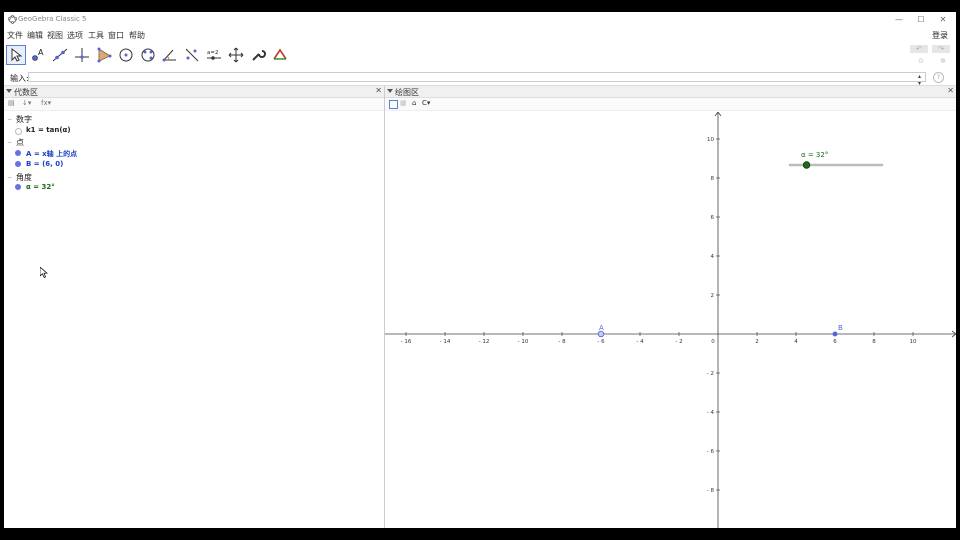 The width and height of the screenshot is (960, 540). Describe the element at coordinates (44, 272) in the screenshot. I see `mouse-cursor-icon` at that location.